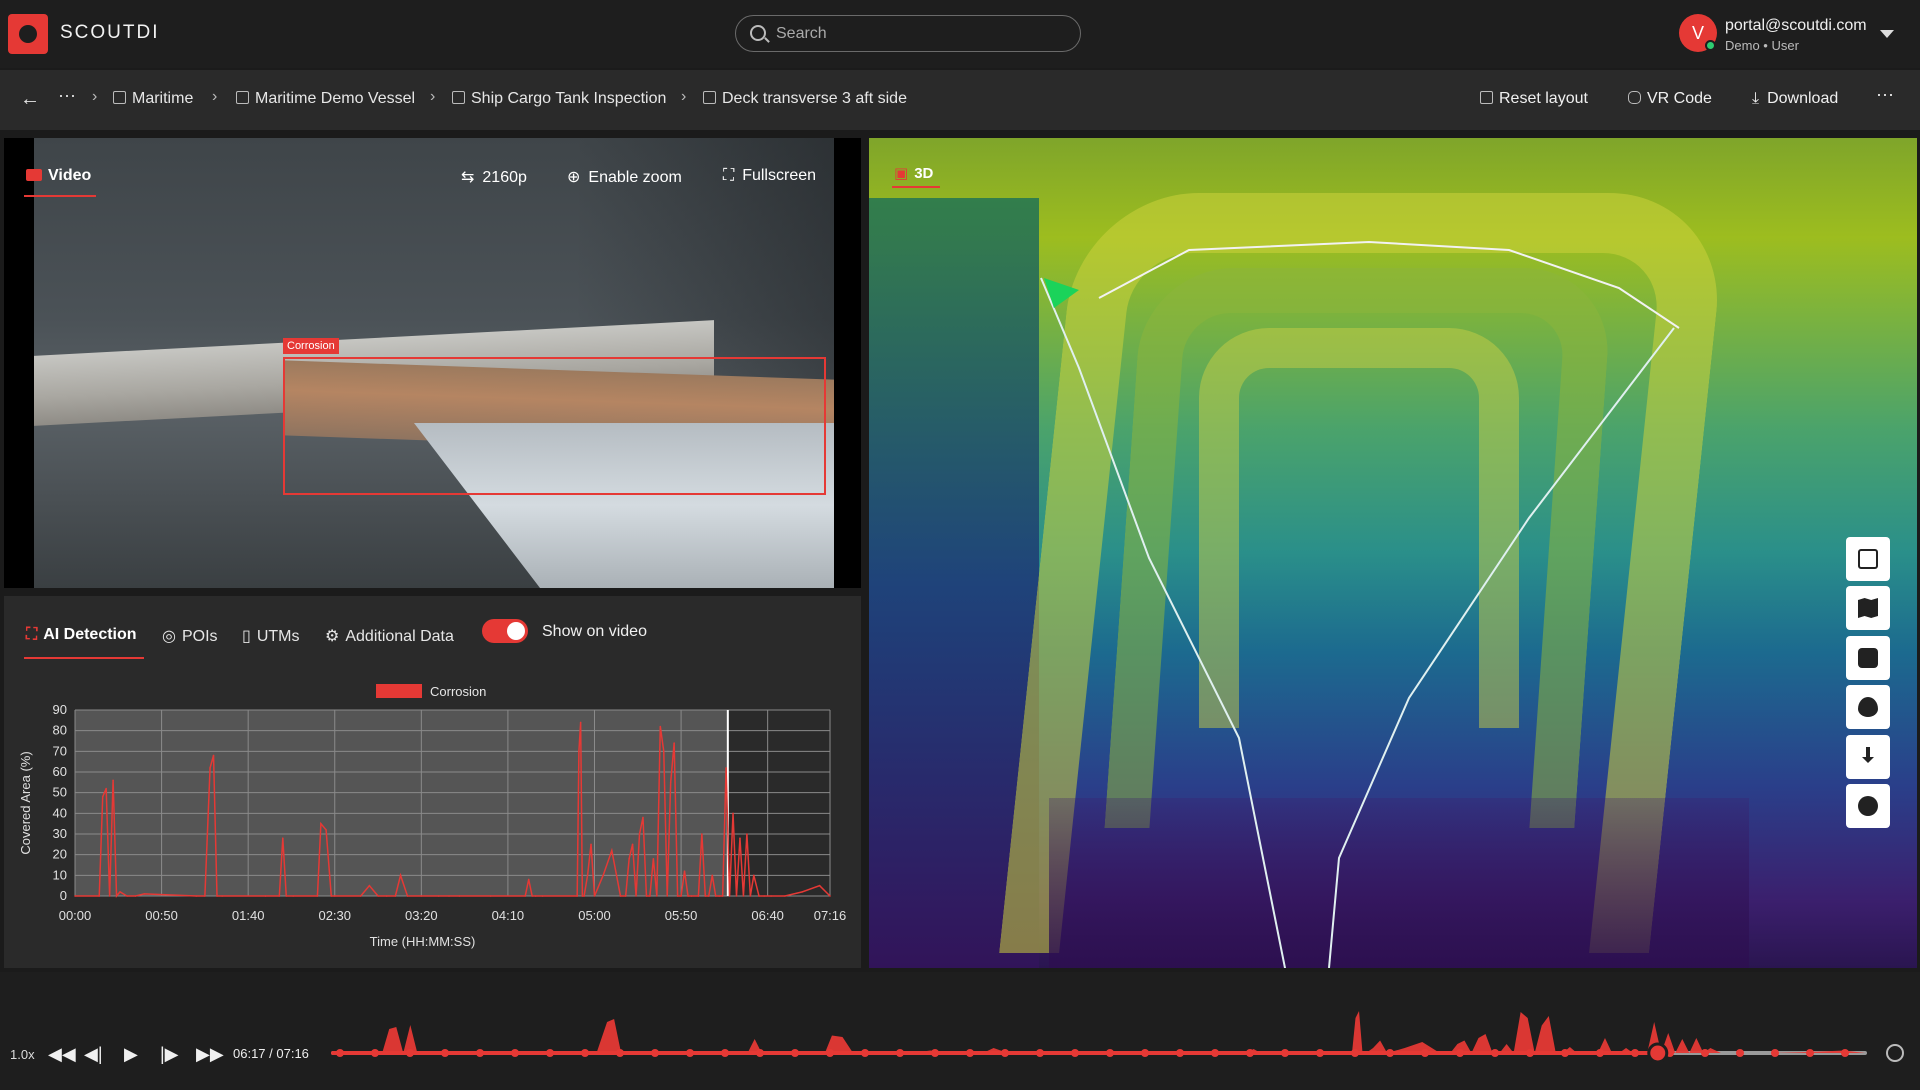 Image resolution: width=1920 pixels, height=1090 pixels. Describe the element at coordinates (161, 915) in the screenshot. I see `chart-x-tick-label: 00:50` at that location.